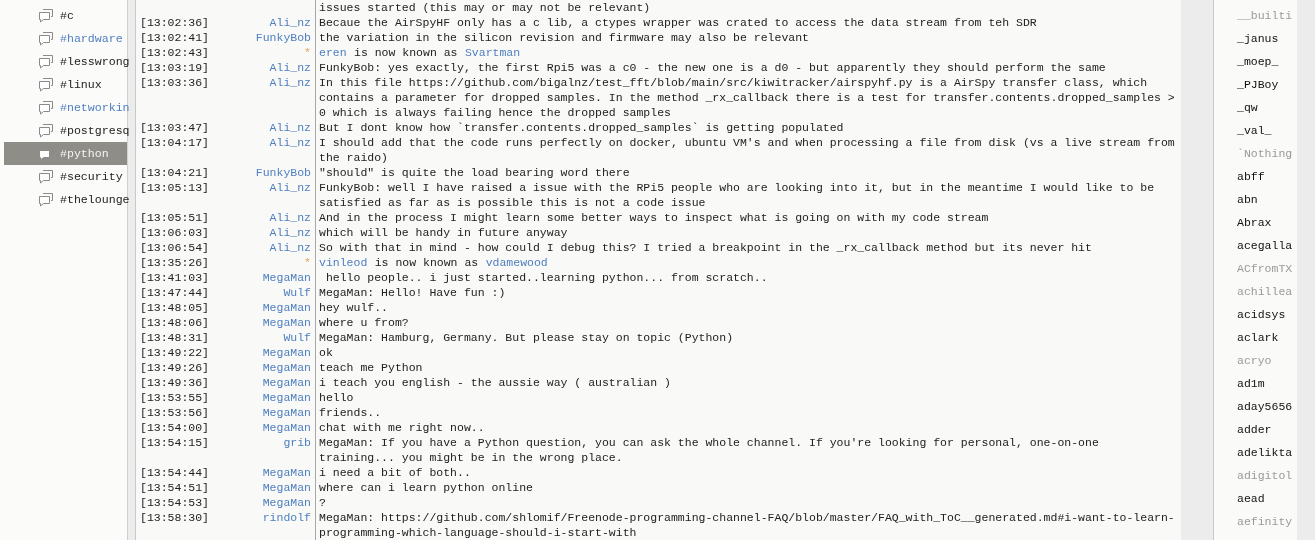 This screenshot has width=1315, height=540. I want to click on message-text: "should" is quite the load bearing word there, so click(474, 172).